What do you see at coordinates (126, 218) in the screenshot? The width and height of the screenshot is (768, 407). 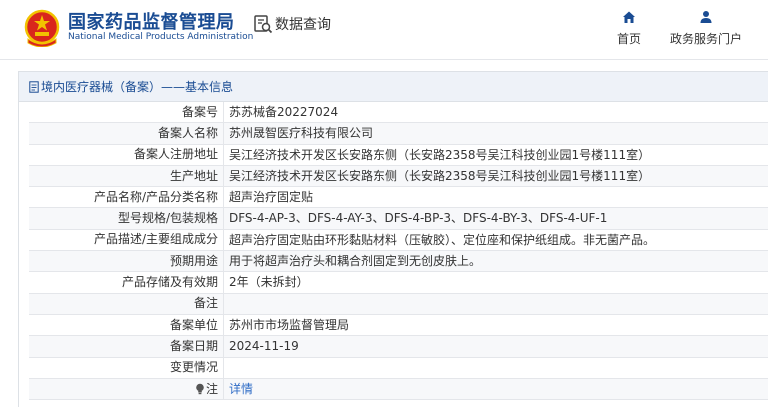 I see `field-label: 型号规格/包装规格` at bounding box center [126, 218].